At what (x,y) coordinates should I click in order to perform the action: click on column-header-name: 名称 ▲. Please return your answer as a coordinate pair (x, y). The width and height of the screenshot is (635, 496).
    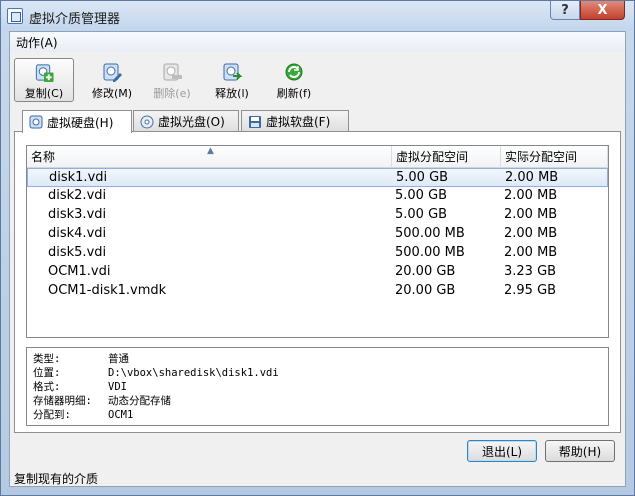
    Looking at the image, I should click on (209, 157).